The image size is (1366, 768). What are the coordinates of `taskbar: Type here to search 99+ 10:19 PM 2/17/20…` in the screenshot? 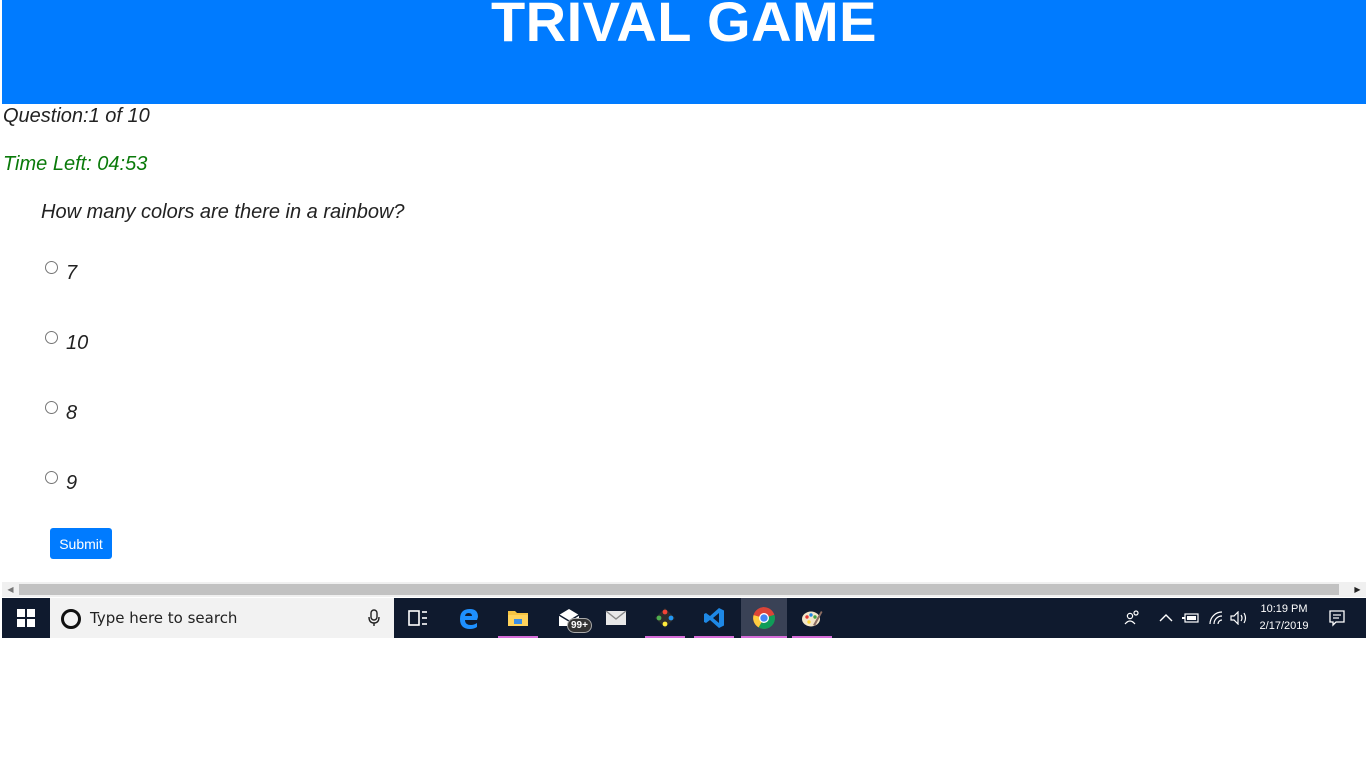 It's located at (684, 618).